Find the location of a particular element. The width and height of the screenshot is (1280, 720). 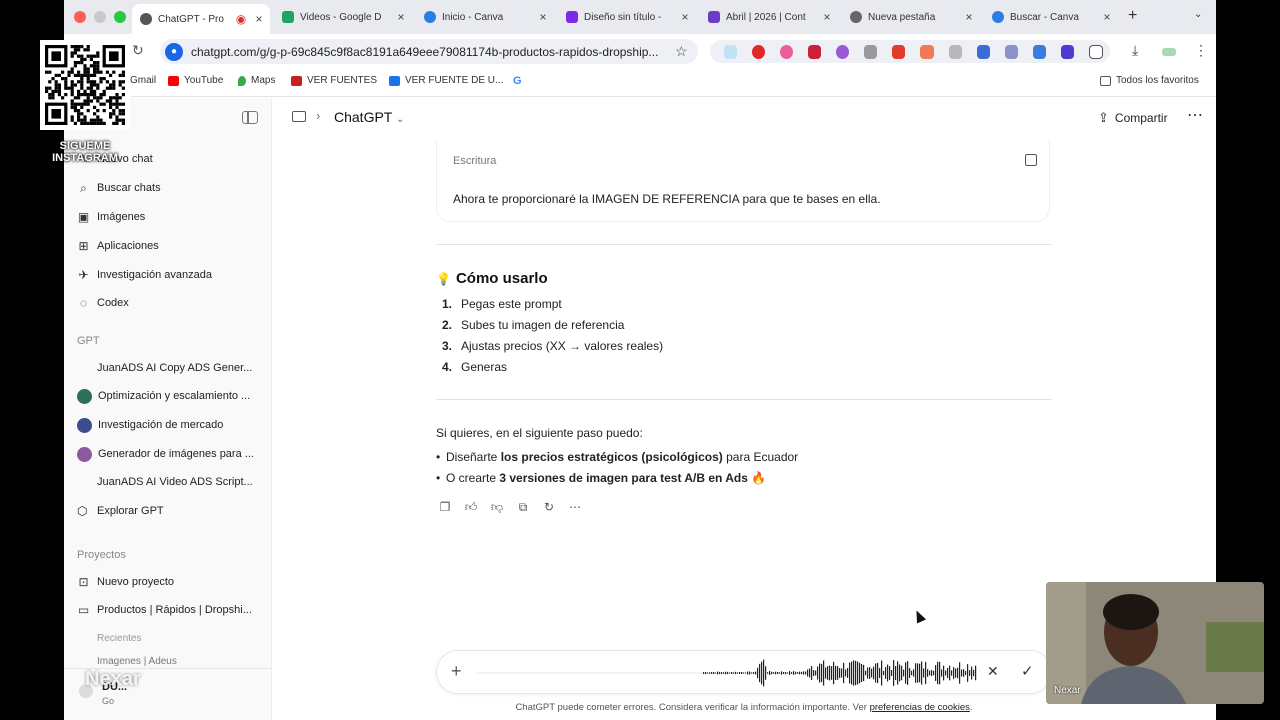

copy-icon: ❐ is located at coordinates (445, 507).